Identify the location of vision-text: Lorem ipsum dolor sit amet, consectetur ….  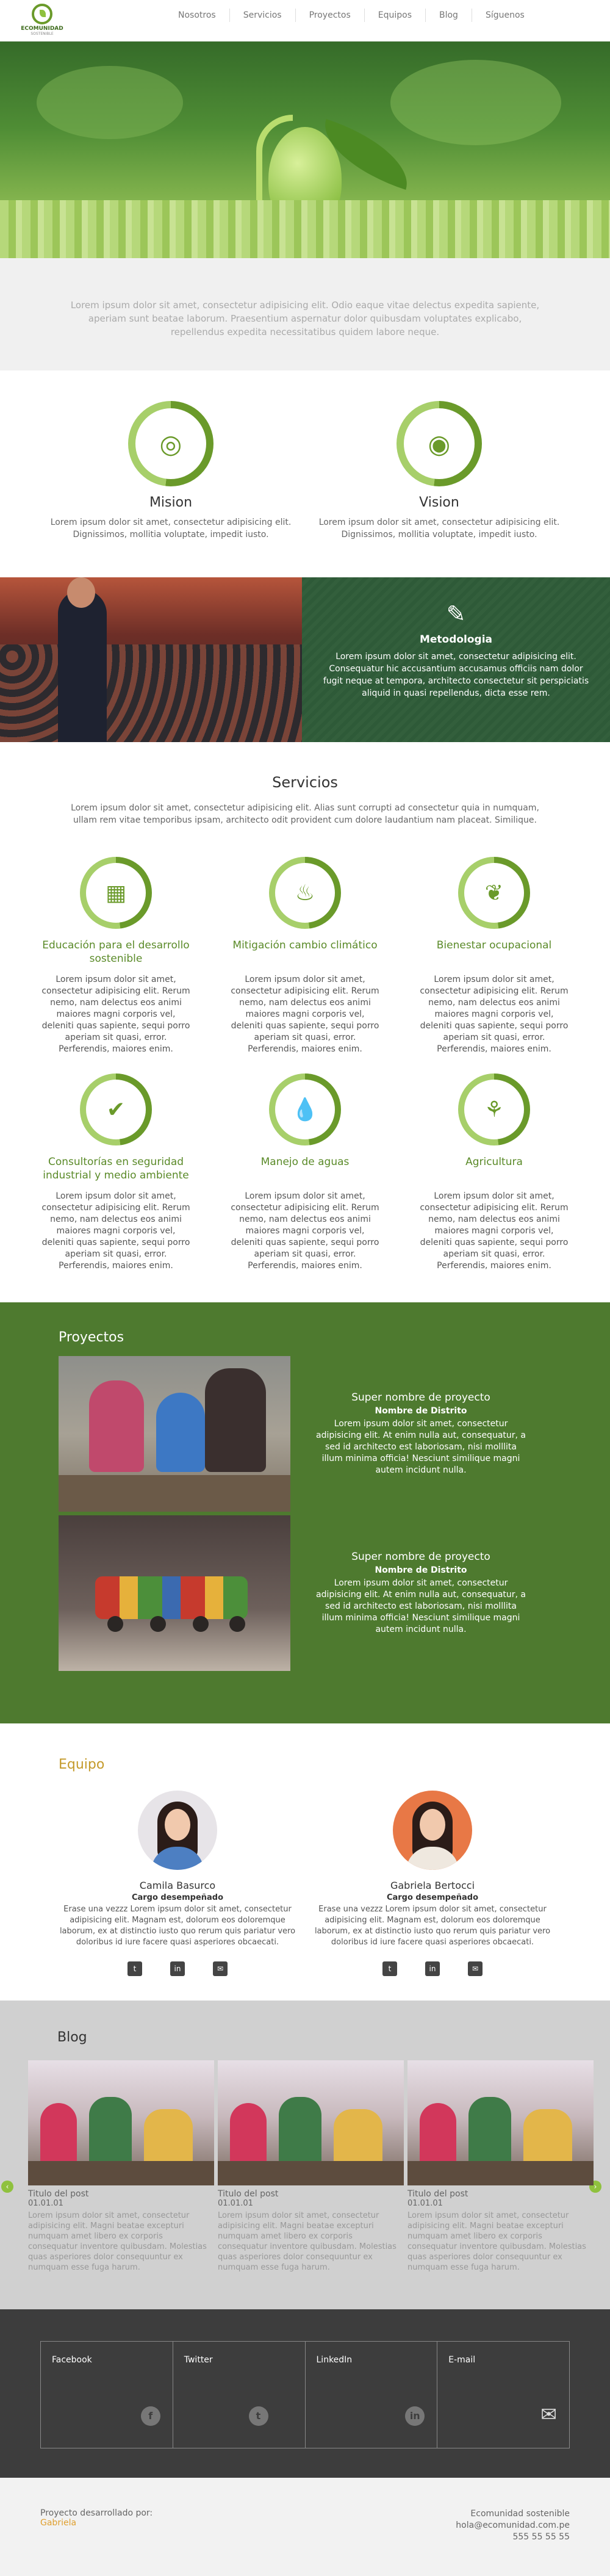
(439, 528).